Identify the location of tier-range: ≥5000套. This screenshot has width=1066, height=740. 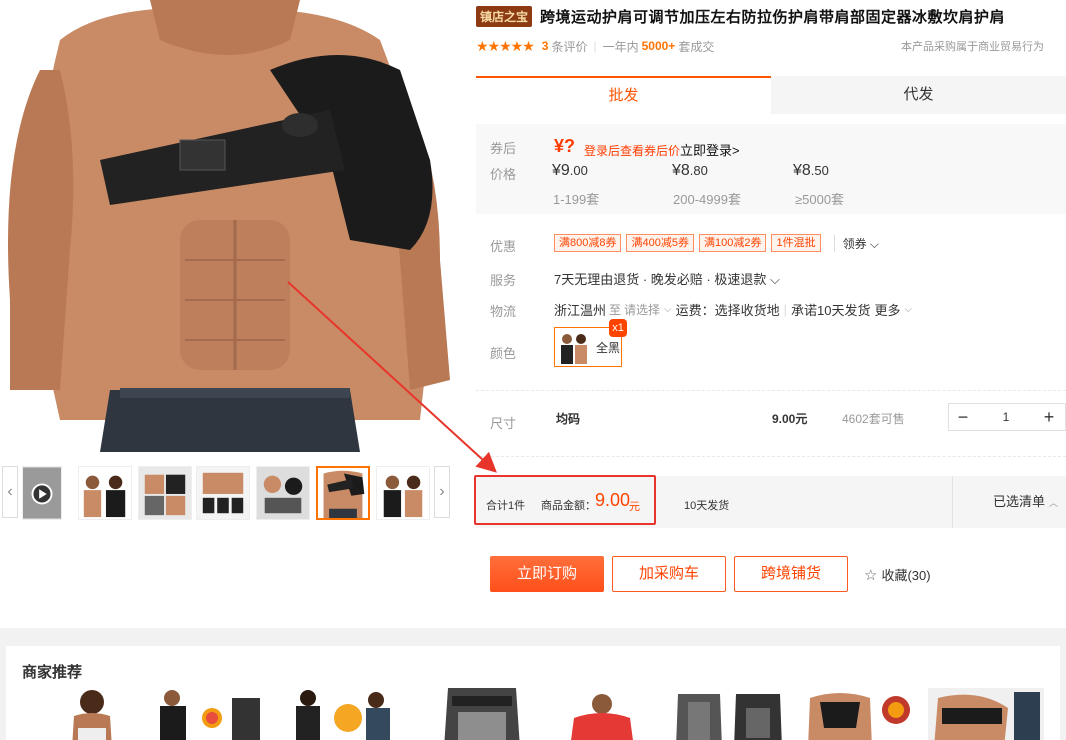
(820, 199).